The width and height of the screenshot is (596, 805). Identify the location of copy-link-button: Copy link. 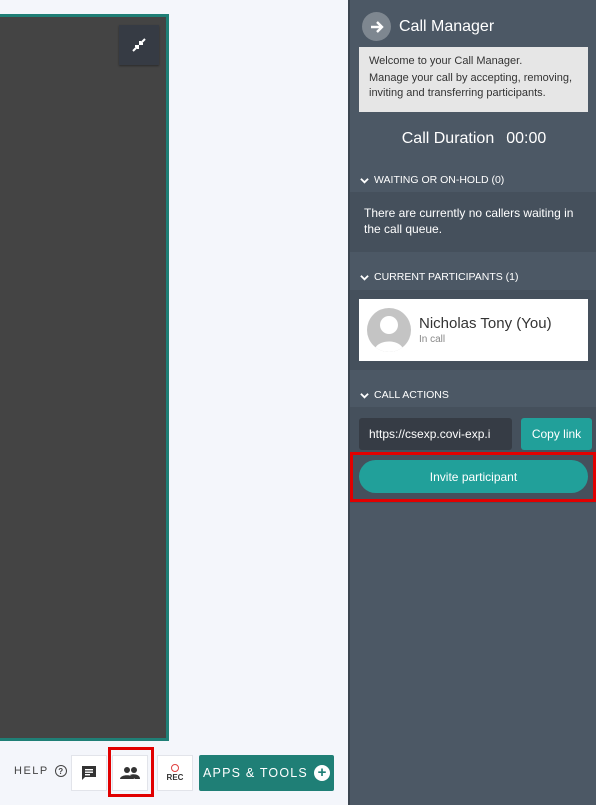
(556, 434).